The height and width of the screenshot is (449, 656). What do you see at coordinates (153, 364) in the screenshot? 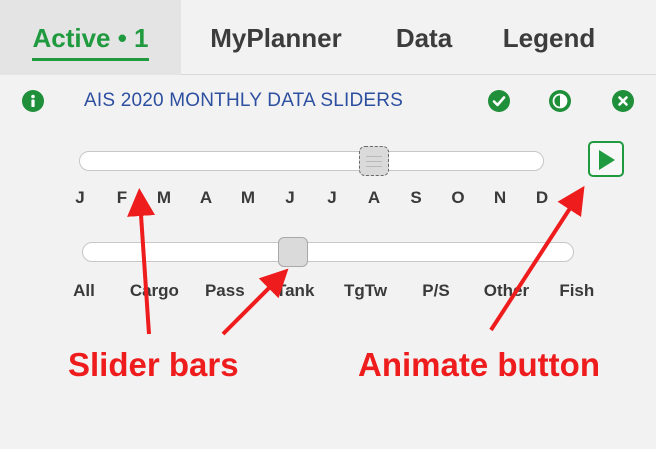
I see `annotation-slider-bars: Slider bars` at bounding box center [153, 364].